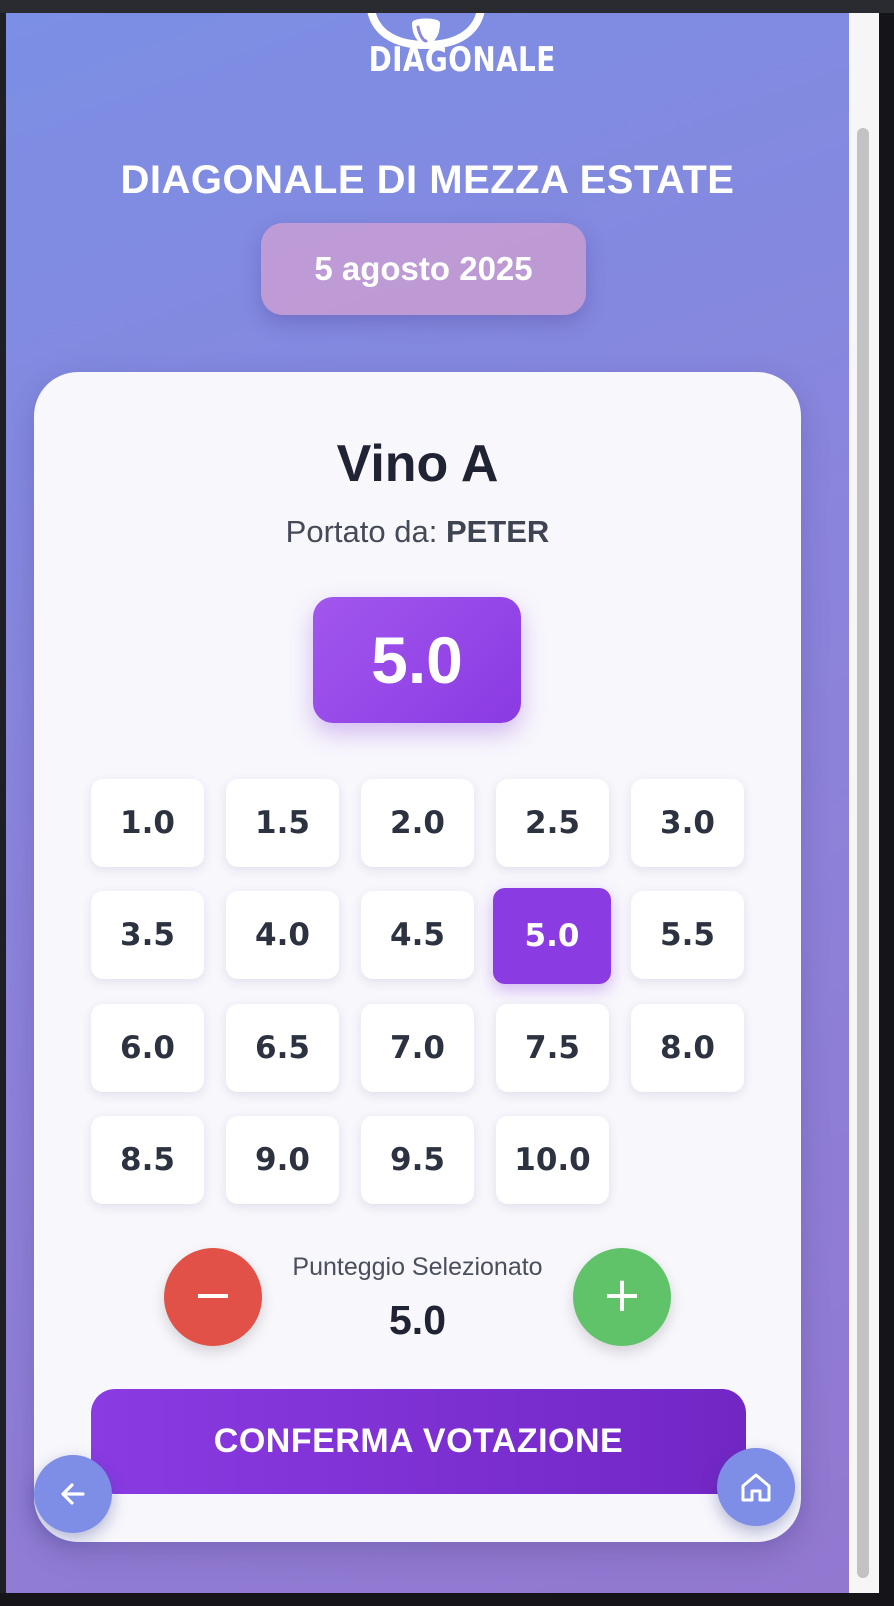 The image size is (894, 1606). I want to click on current-score-display: 5.0, so click(417, 660).